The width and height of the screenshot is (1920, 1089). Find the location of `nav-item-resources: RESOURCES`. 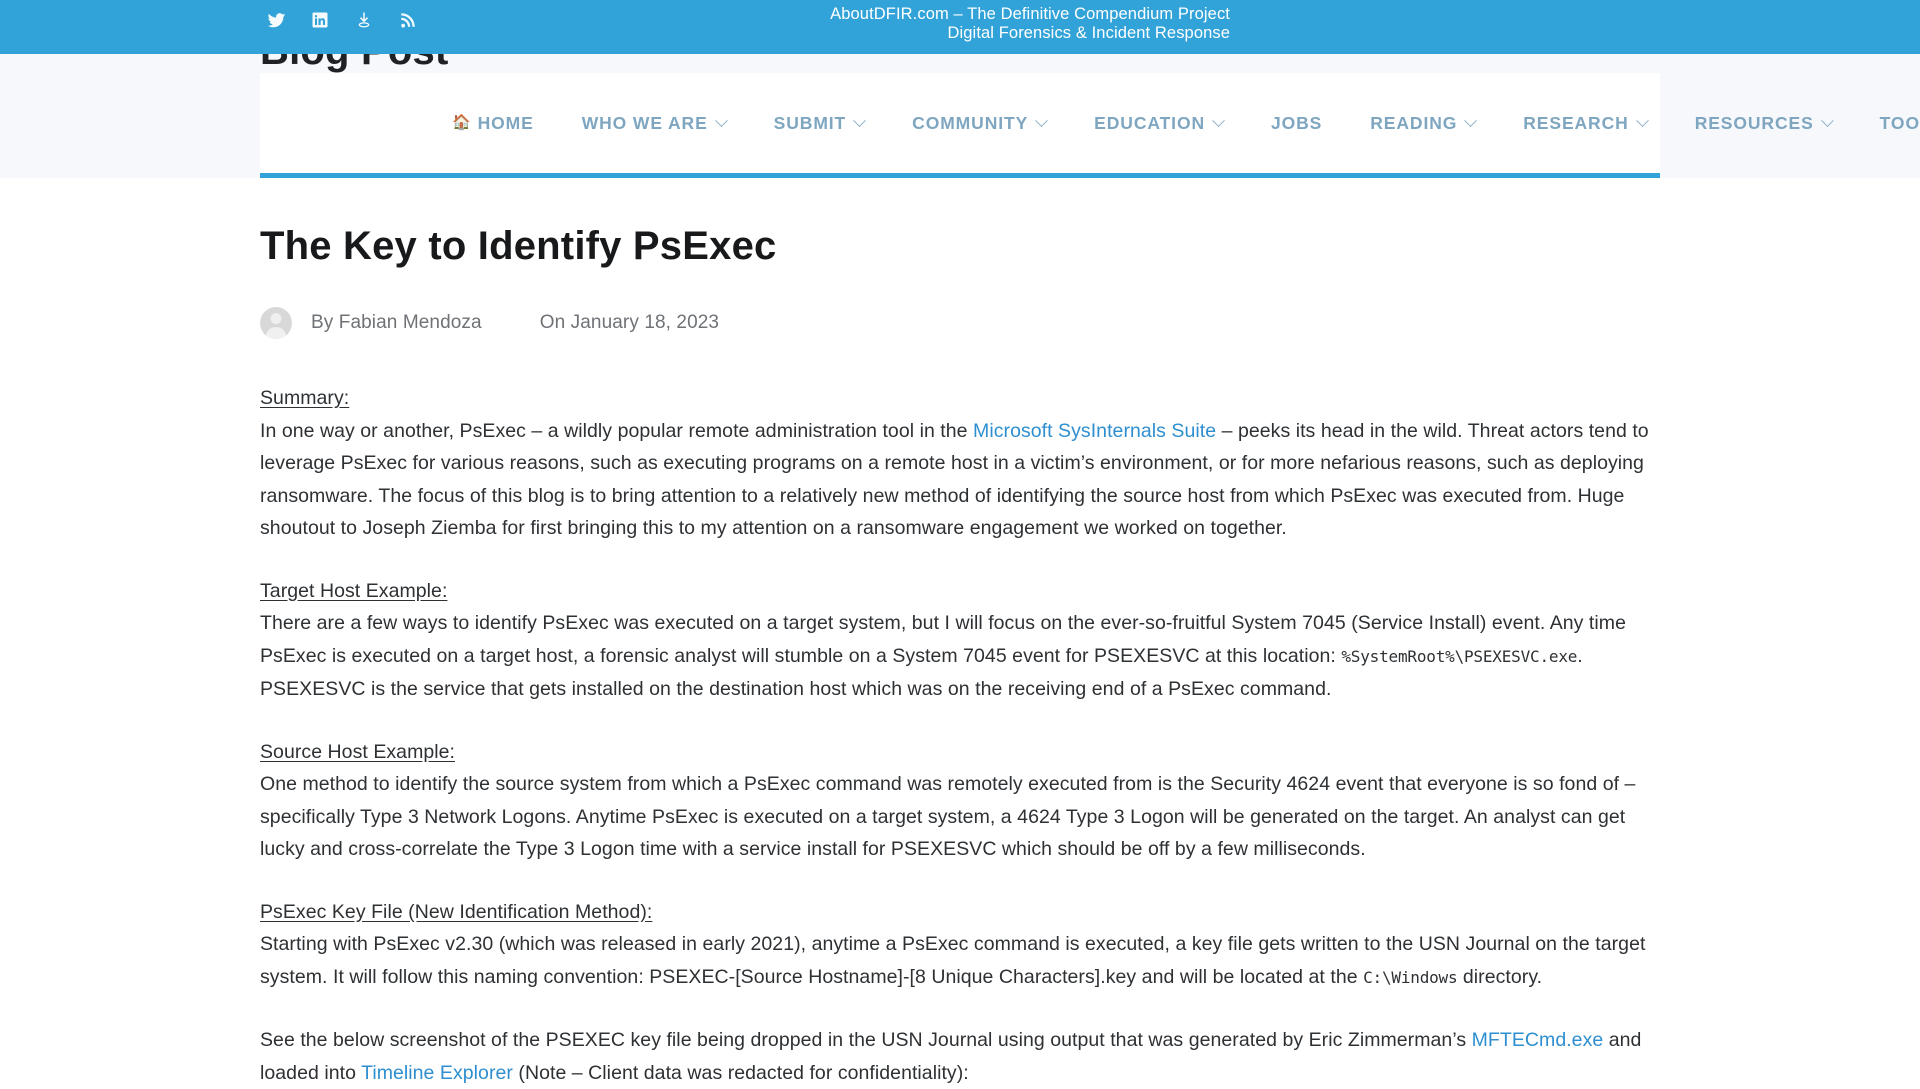

nav-item-resources: RESOURCES is located at coordinates (1763, 123).